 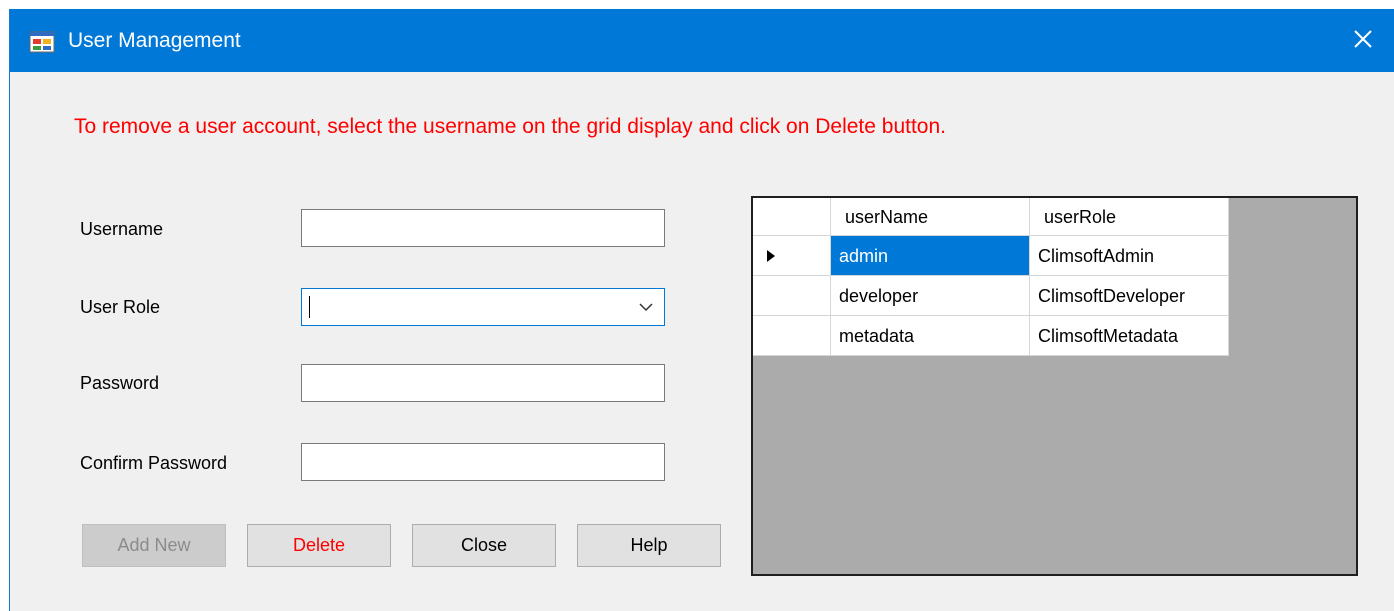 I want to click on table-row: developer ClimsoftDeveloper, so click(x=991, y=296).